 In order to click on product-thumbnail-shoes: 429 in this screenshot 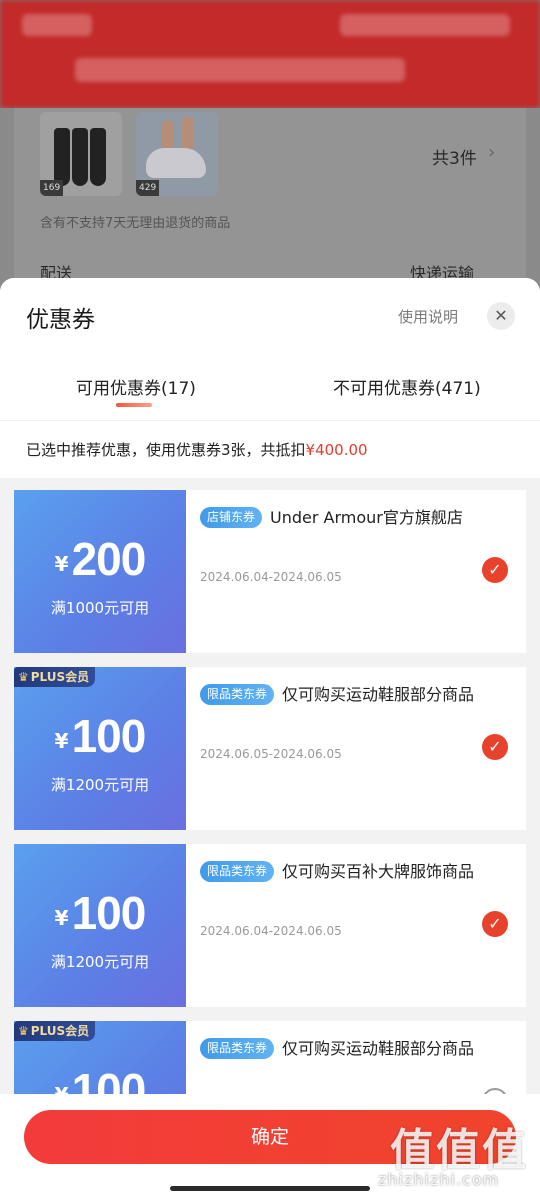, I will do `click(177, 154)`.